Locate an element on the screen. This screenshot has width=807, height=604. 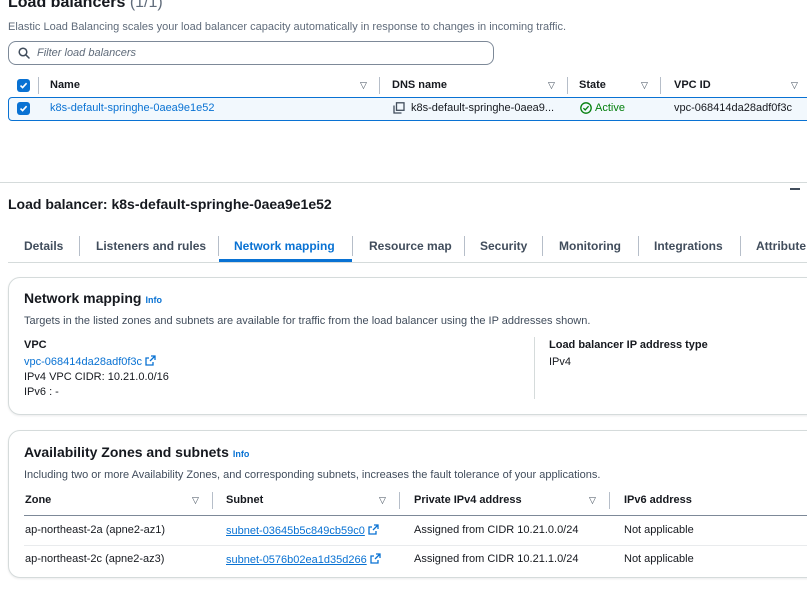
page-title-text: Load balancers is located at coordinates (67, 5).